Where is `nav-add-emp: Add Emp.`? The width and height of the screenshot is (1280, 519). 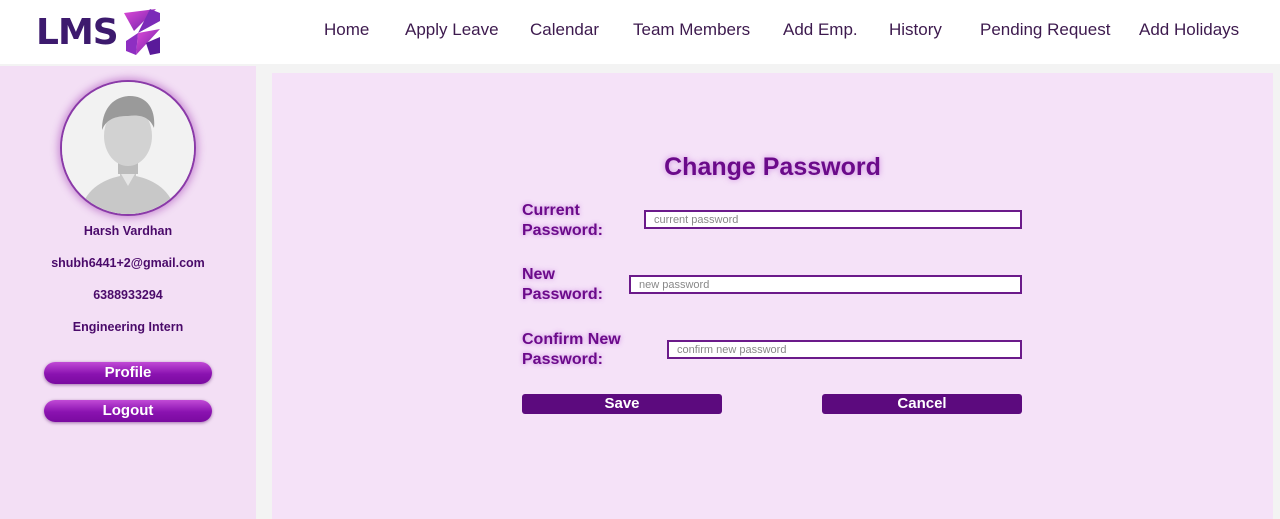 nav-add-emp: Add Emp. is located at coordinates (820, 30).